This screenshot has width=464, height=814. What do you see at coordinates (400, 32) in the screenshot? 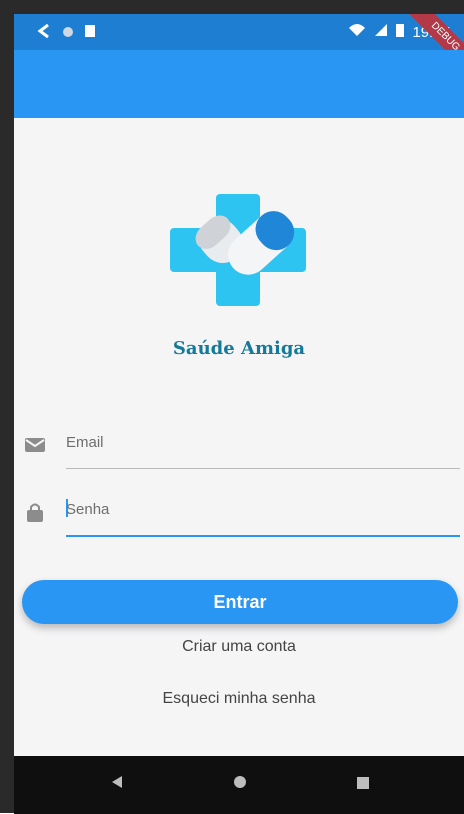
I see `battery-icon` at bounding box center [400, 32].